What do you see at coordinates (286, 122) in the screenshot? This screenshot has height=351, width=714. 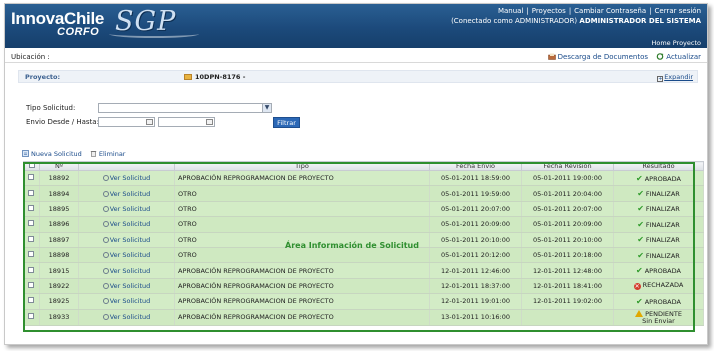 I see `filter-button: Filtrar` at bounding box center [286, 122].